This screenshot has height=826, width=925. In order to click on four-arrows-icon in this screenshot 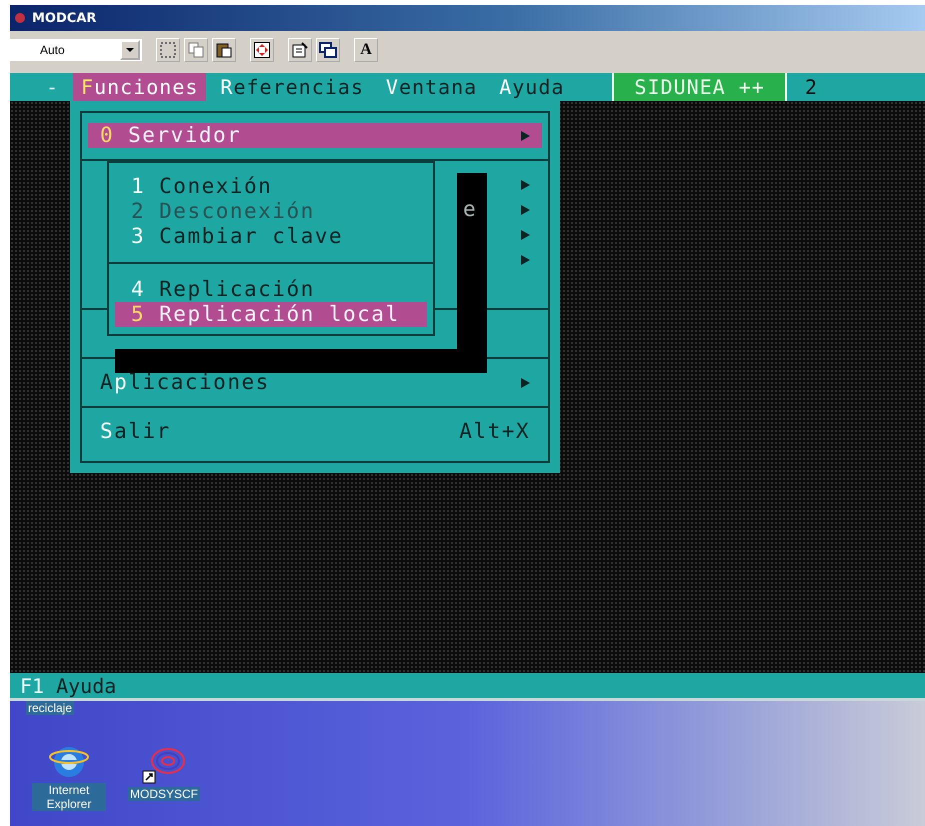, I will do `click(262, 50)`.